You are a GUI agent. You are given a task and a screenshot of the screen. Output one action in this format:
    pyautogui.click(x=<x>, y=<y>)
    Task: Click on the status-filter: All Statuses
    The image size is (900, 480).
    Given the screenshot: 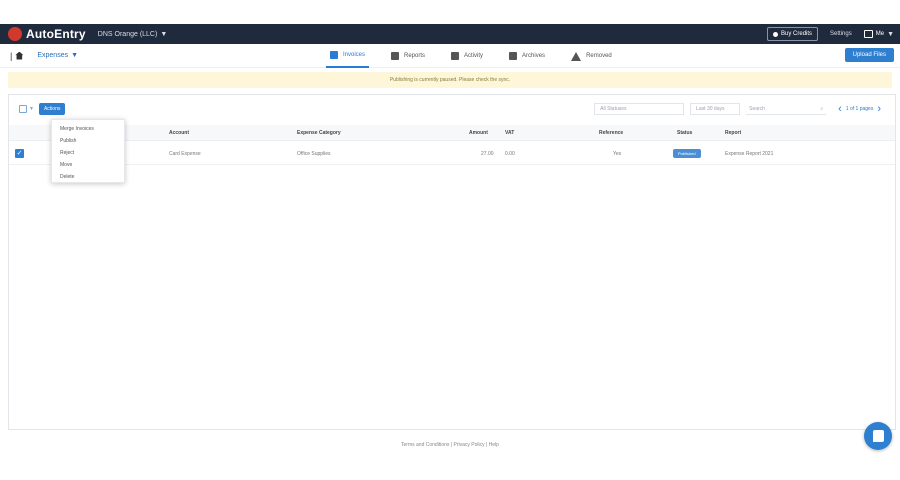 What is the action you would take?
    pyautogui.click(x=639, y=109)
    